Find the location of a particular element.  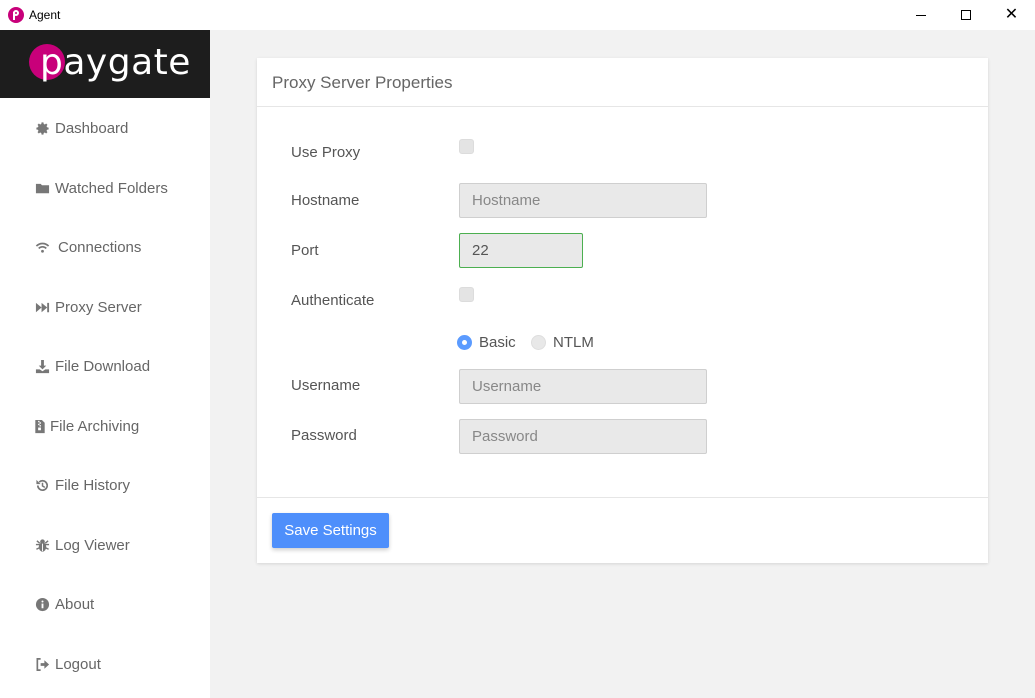

save-settings-button: Save Settings is located at coordinates (330, 530).